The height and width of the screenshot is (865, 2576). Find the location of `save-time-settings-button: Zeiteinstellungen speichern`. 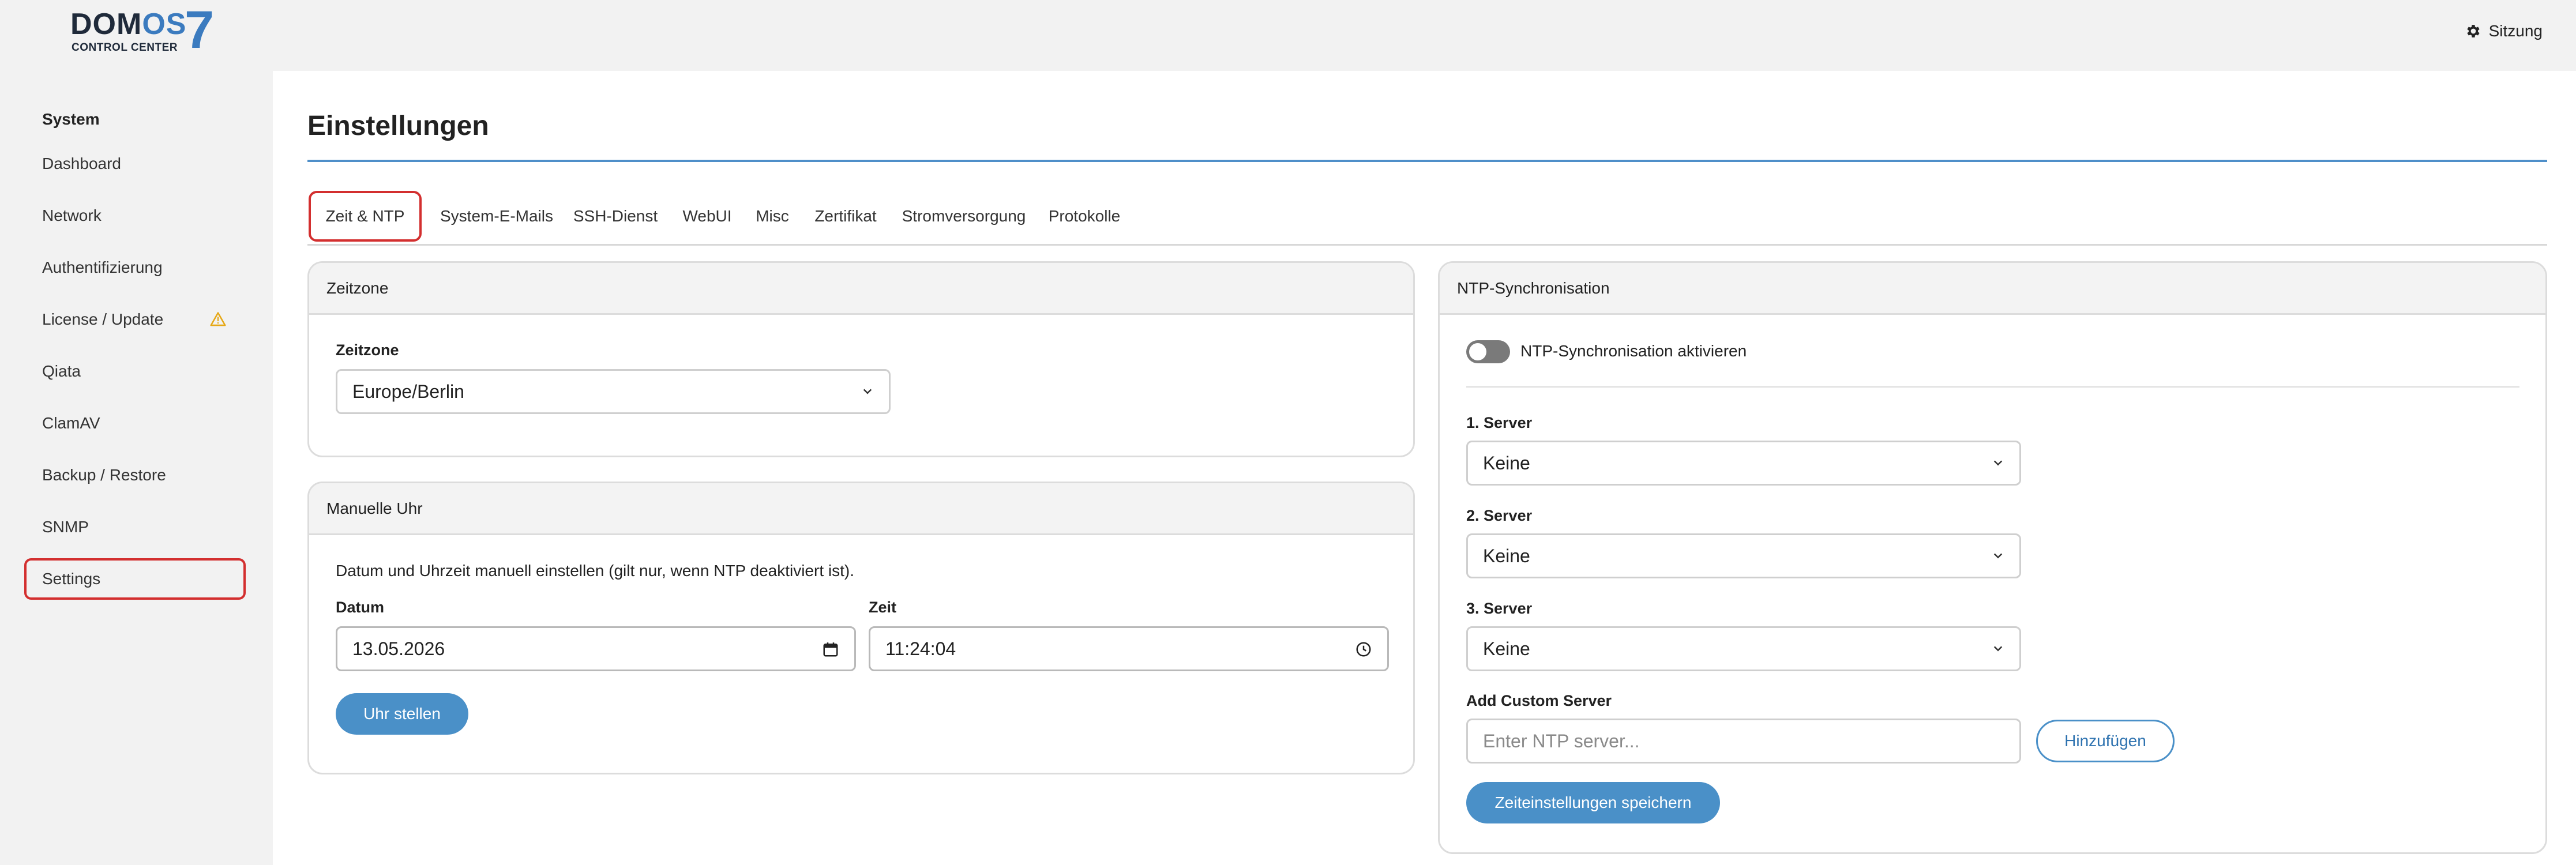

save-time-settings-button: Zeiteinstellungen speichern is located at coordinates (1593, 802).